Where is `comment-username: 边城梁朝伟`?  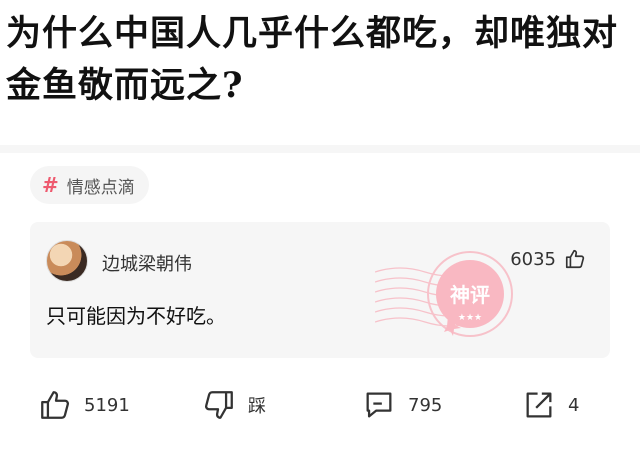
comment-username: 边城梁朝伟 is located at coordinates (147, 263).